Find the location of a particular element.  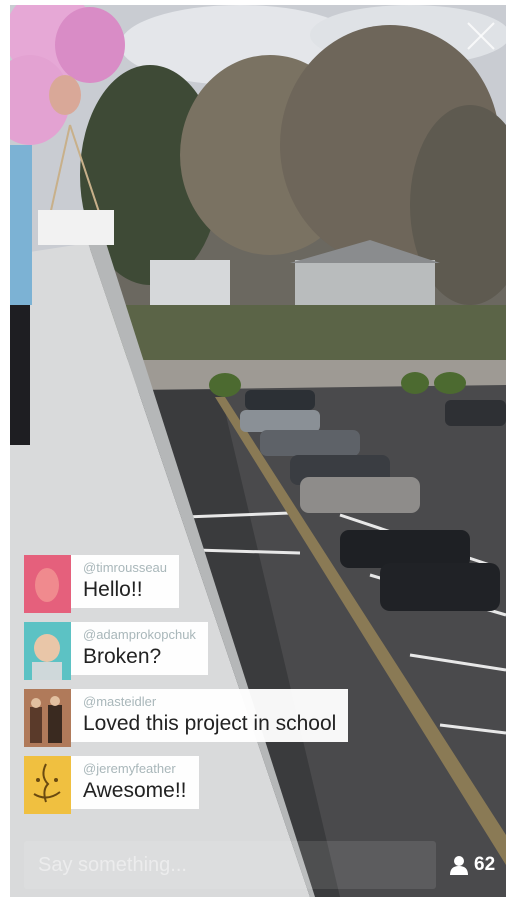

comment-bubble: @jeremyfeather Awesome!! is located at coordinates (135, 782).